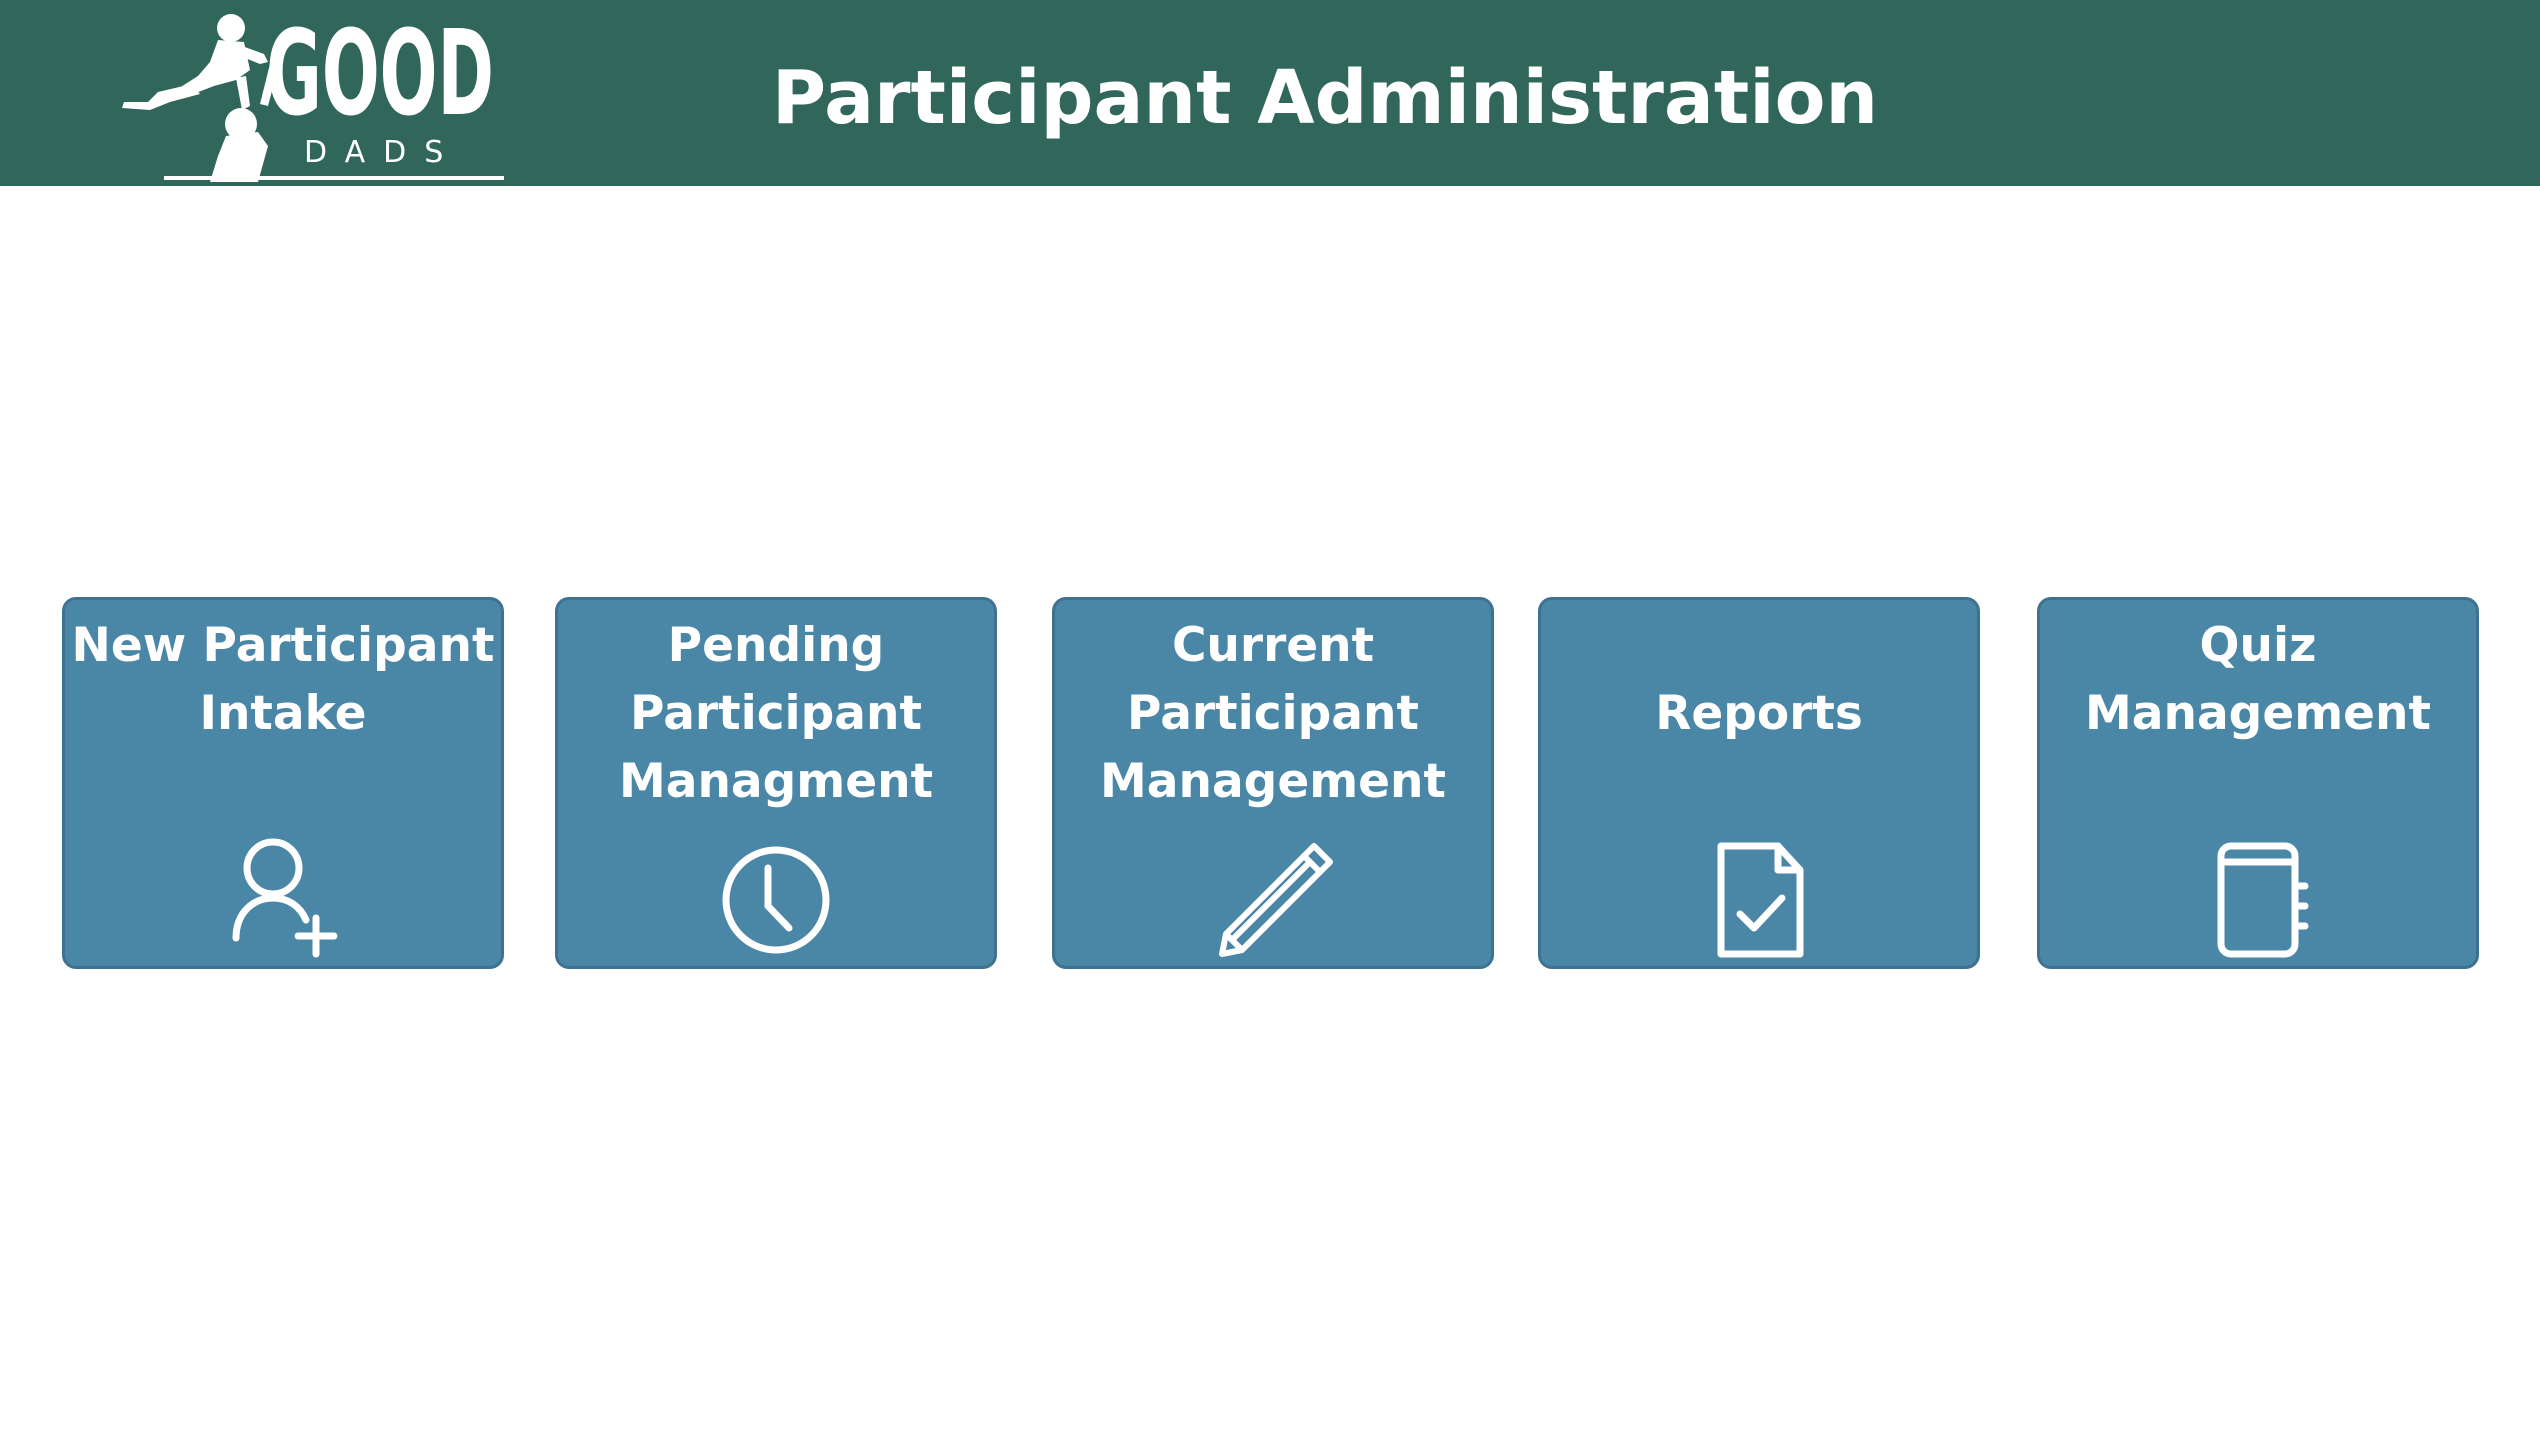 The width and height of the screenshot is (2540, 1432). What do you see at coordinates (1759, 895) in the screenshot?
I see `document-check-icon` at bounding box center [1759, 895].